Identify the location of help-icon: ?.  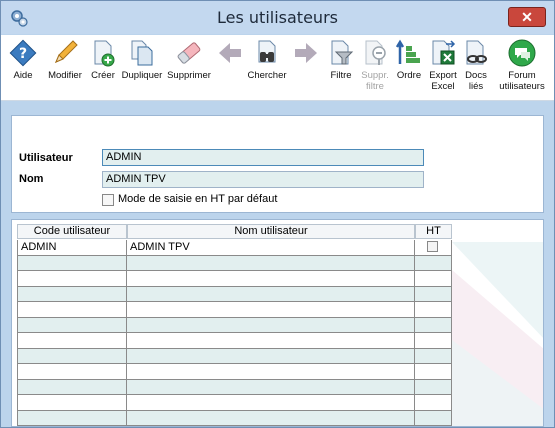
(23, 53).